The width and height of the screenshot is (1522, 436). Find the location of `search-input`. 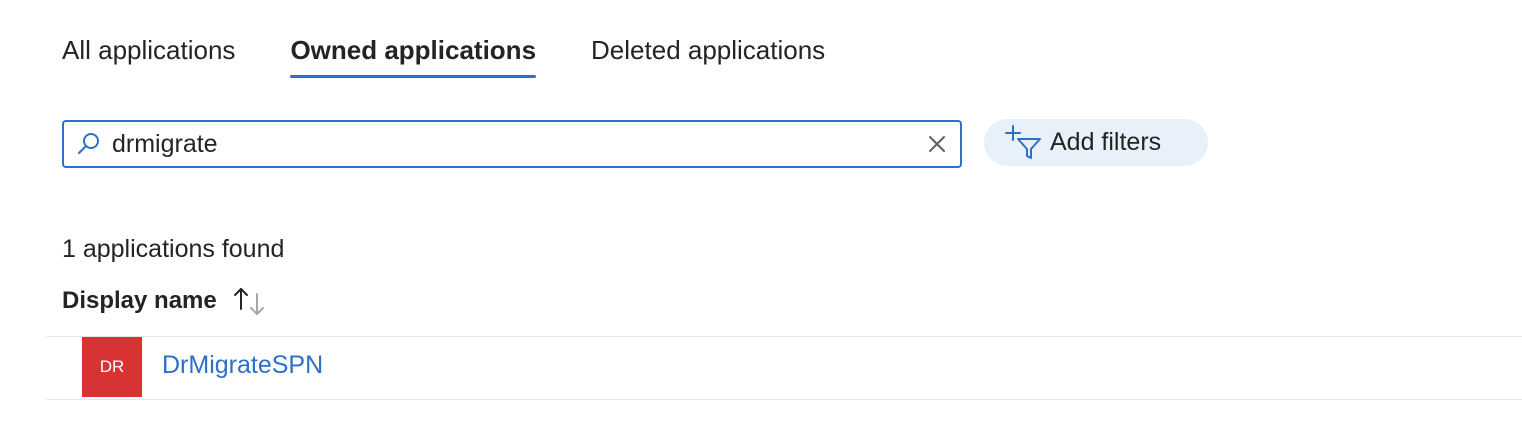

search-input is located at coordinates (513, 144).